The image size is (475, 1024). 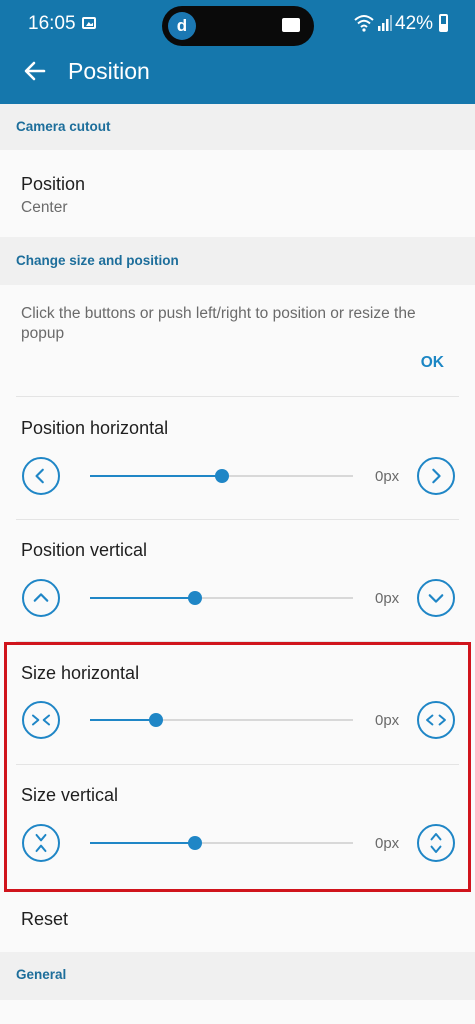 I want to click on gallery-notification-icon, so click(x=89, y=23).